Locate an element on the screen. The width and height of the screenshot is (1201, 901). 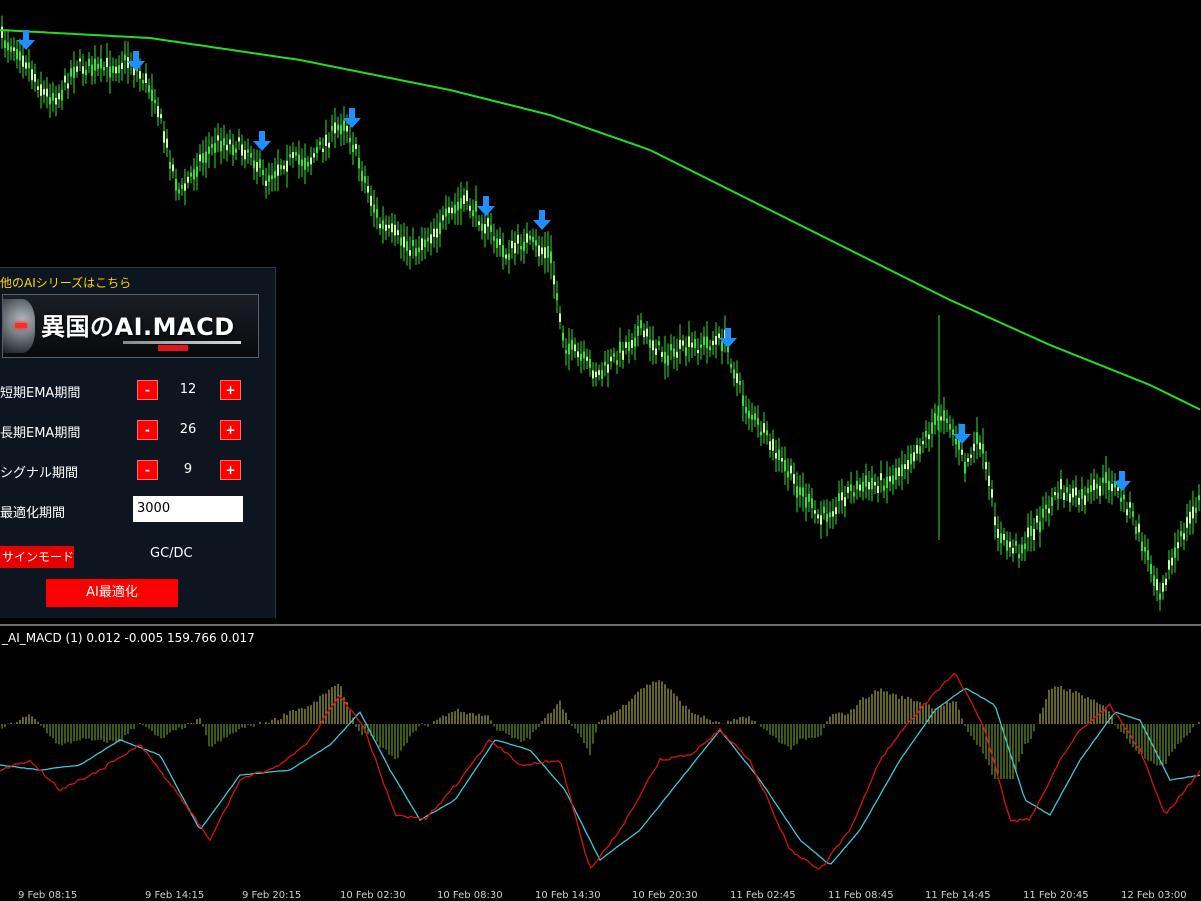
optimize-period-input: 3000 is located at coordinates (188, 509).